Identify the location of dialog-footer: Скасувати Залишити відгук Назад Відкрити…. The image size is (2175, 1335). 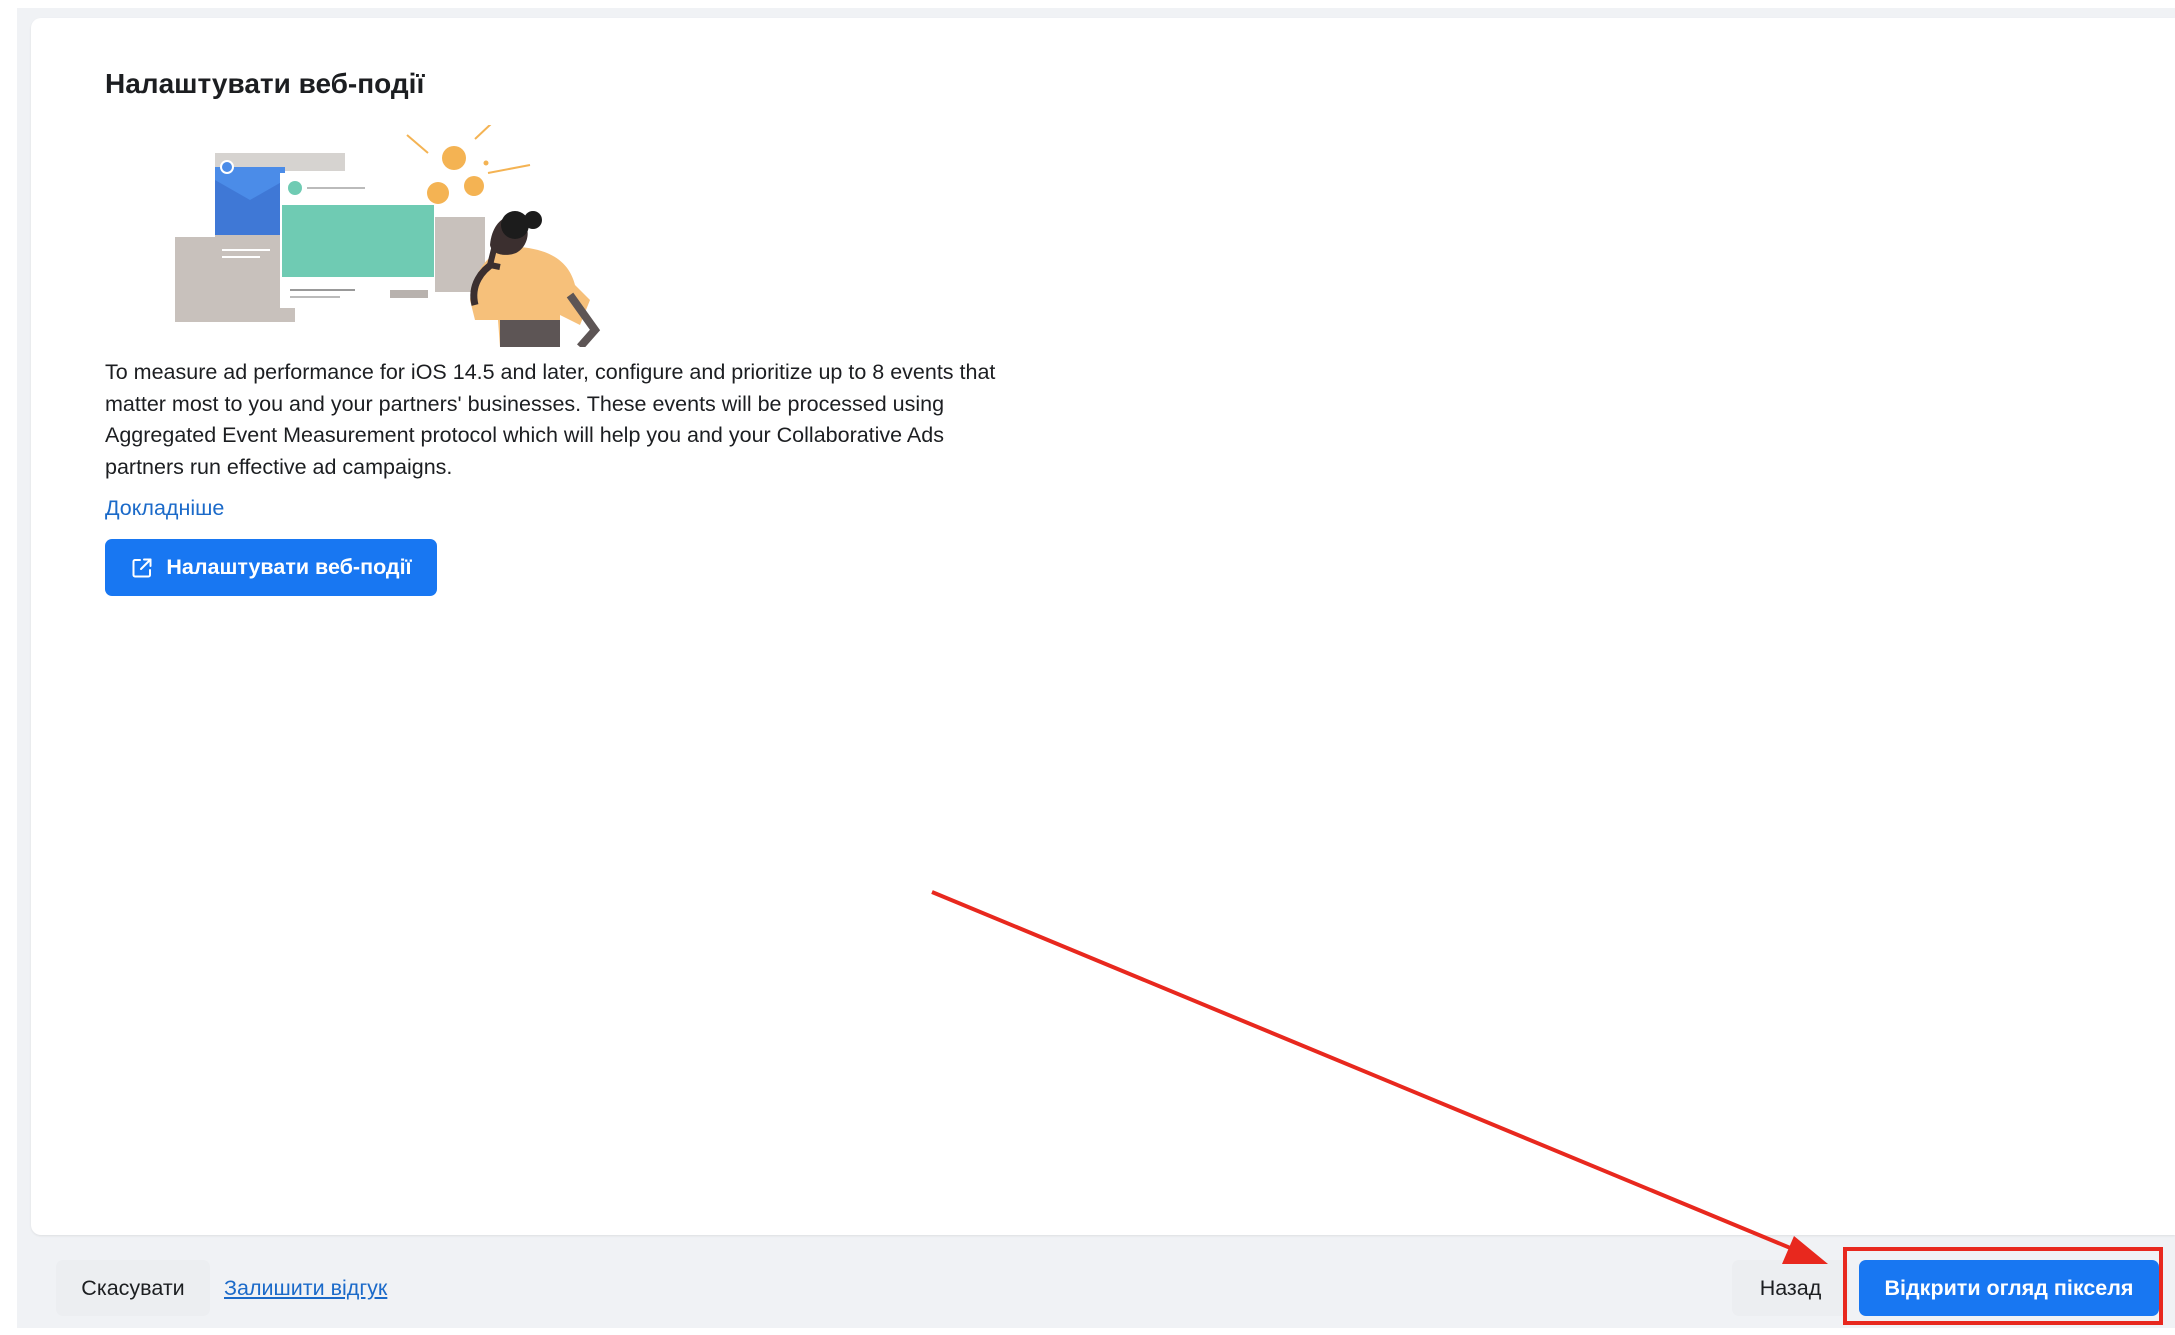
(1103, 1283).